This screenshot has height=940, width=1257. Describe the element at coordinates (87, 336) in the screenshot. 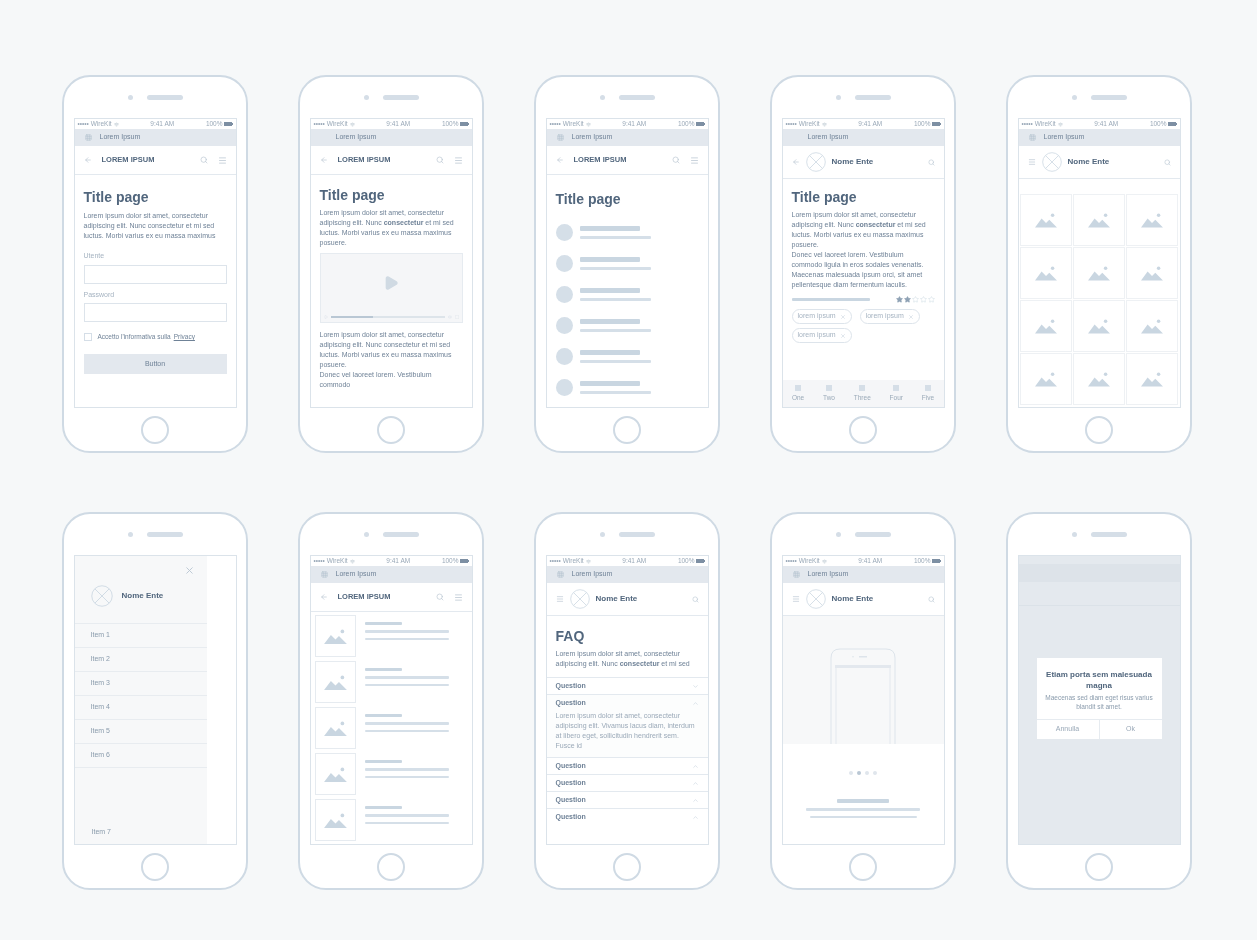

I see `checkbox` at that location.